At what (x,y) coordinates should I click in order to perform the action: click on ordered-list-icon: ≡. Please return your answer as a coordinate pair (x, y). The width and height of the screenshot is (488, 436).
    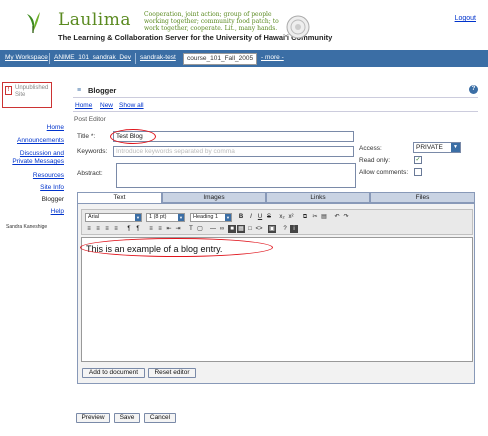
    Looking at the image, I should click on (151, 229).